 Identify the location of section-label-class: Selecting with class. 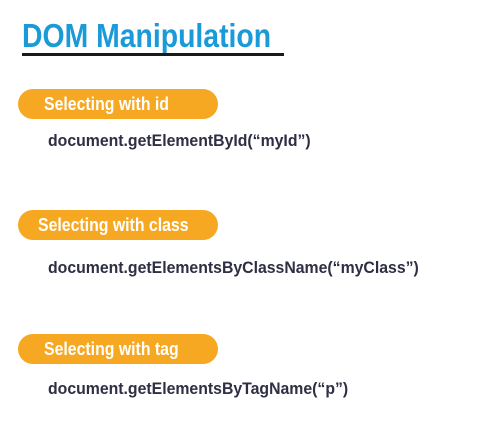
(118, 225).